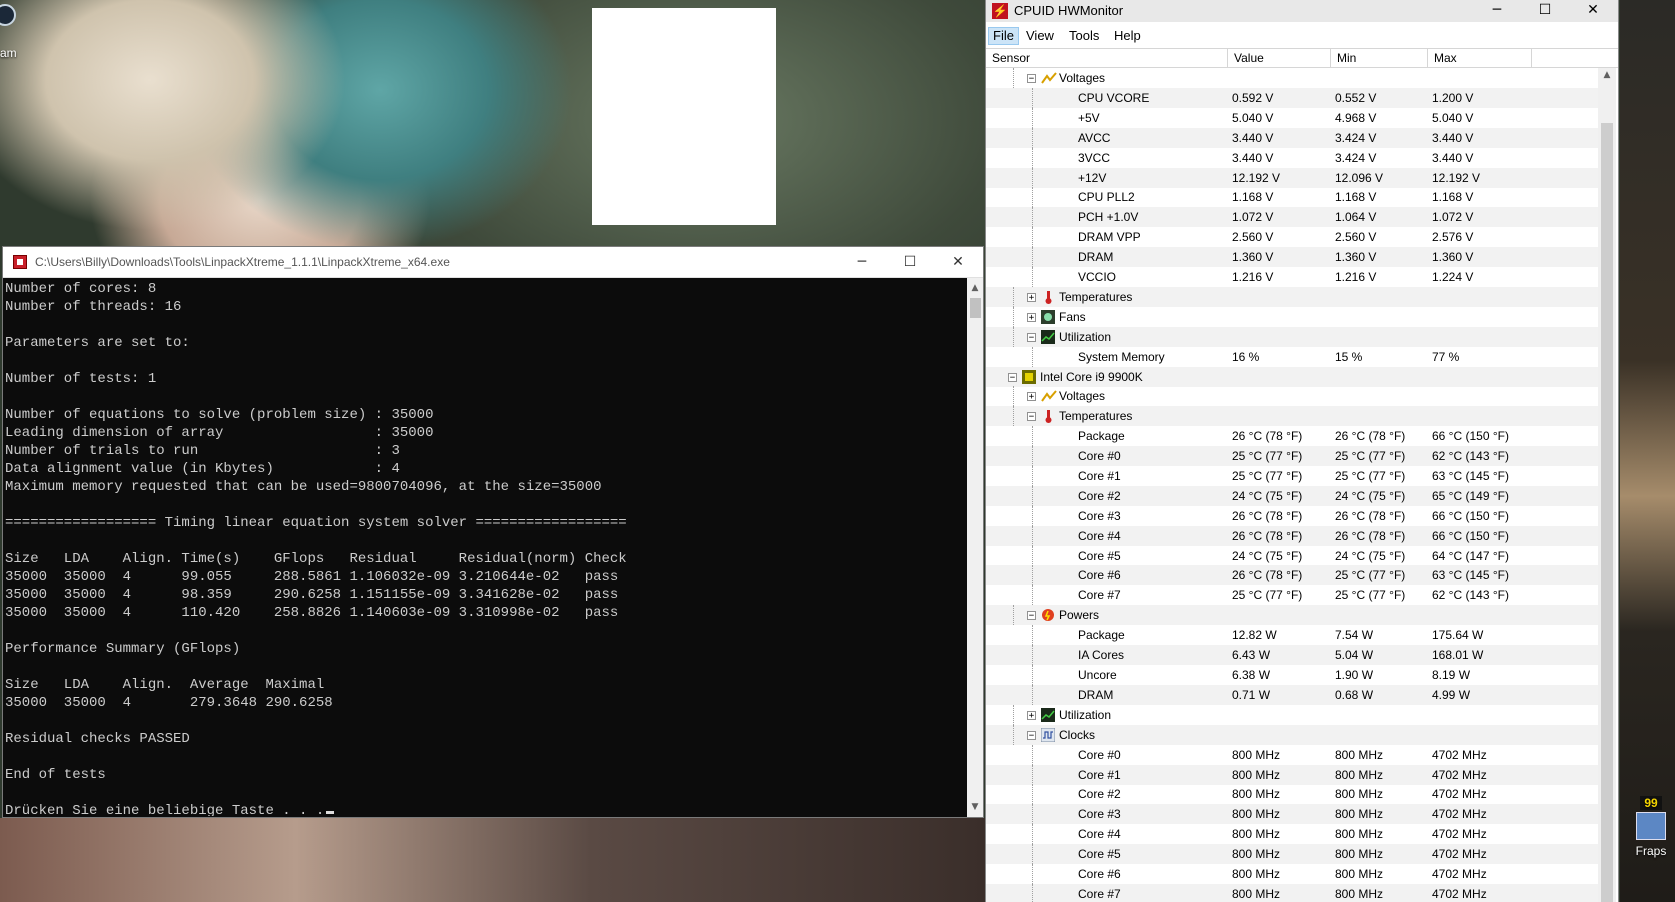 The width and height of the screenshot is (1675, 902). What do you see at coordinates (975, 308) in the screenshot?
I see `scrollbar-thumb` at bounding box center [975, 308].